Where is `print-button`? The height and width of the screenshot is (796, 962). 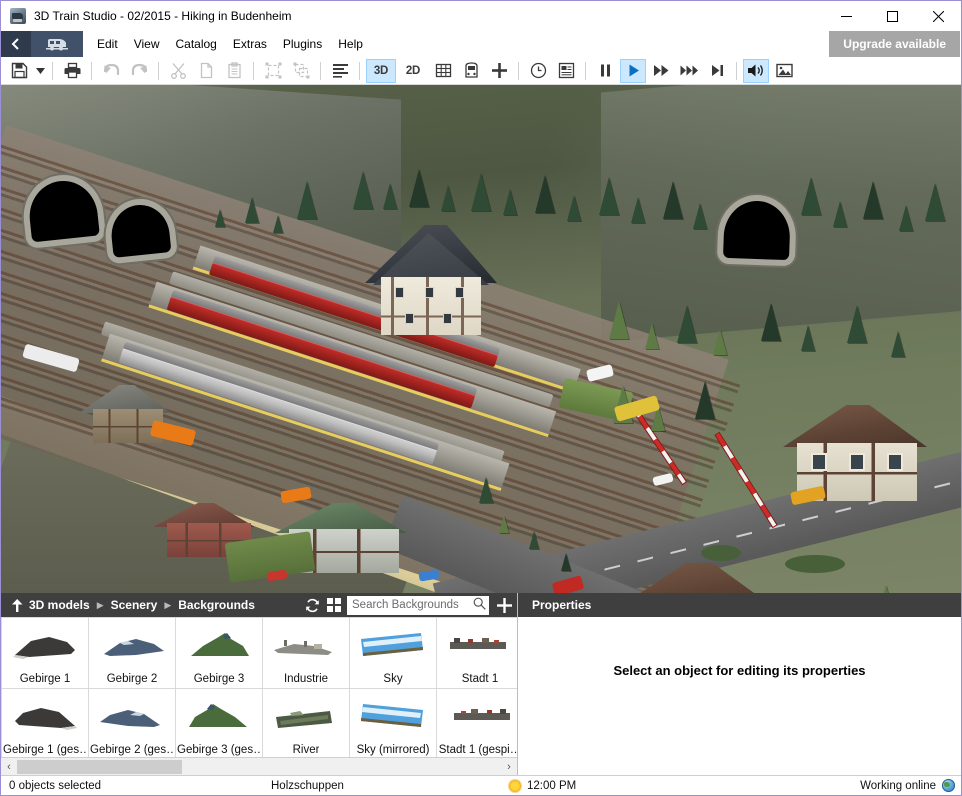 print-button is located at coordinates (72, 71).